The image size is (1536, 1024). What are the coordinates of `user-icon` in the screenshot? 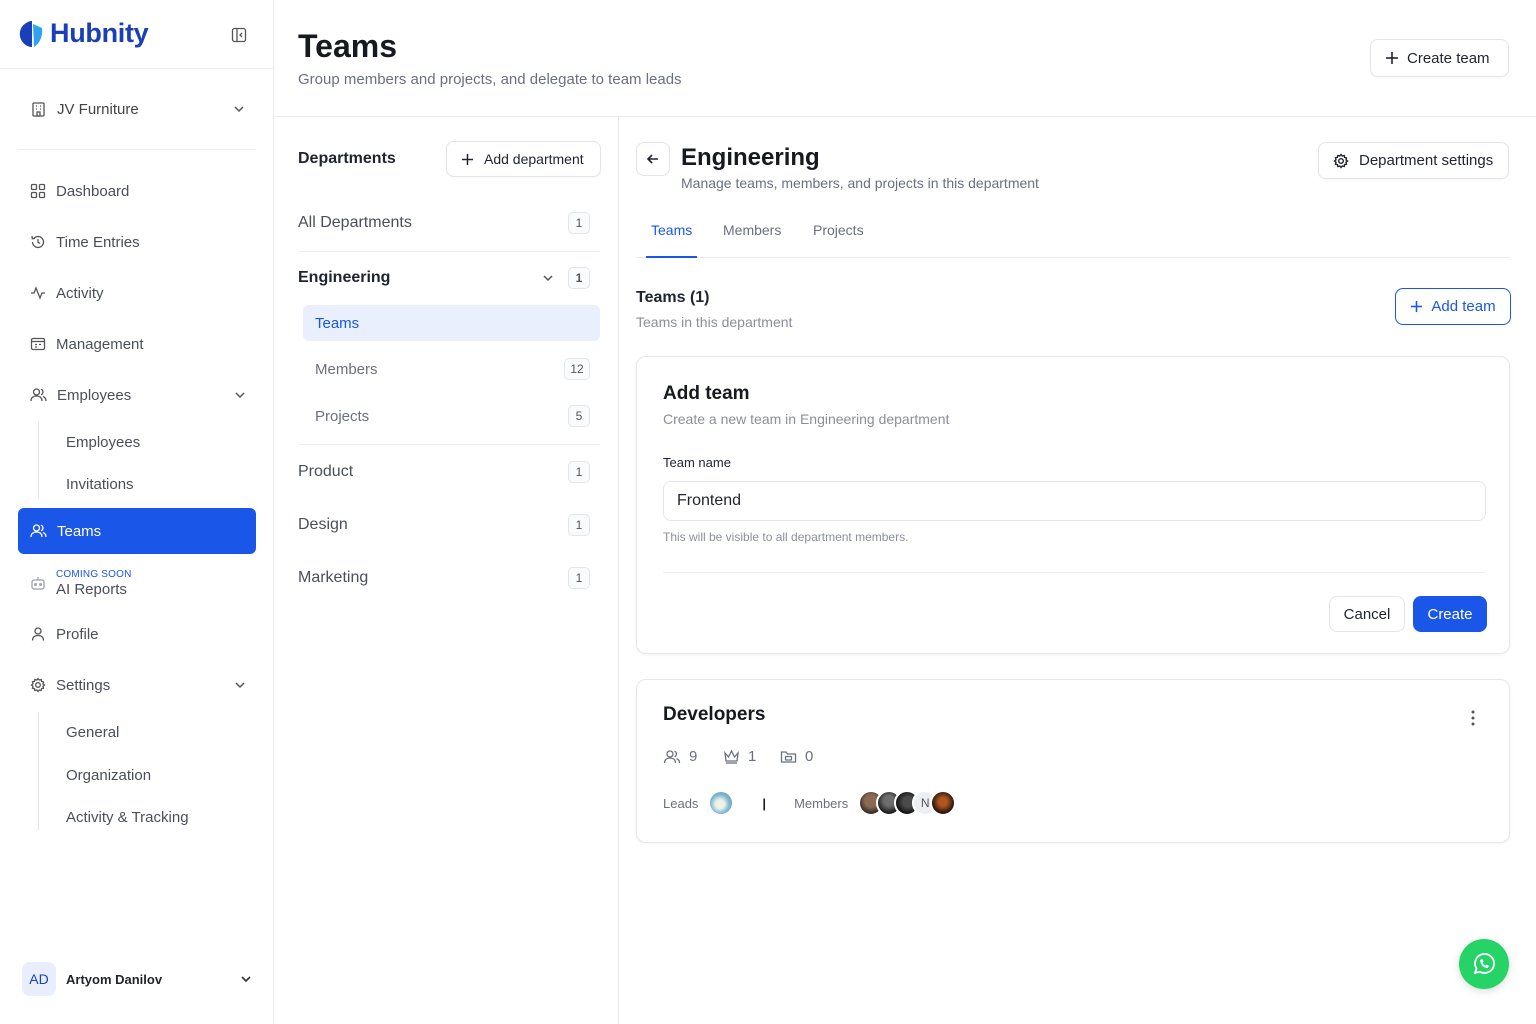 It's located at (38, 634).